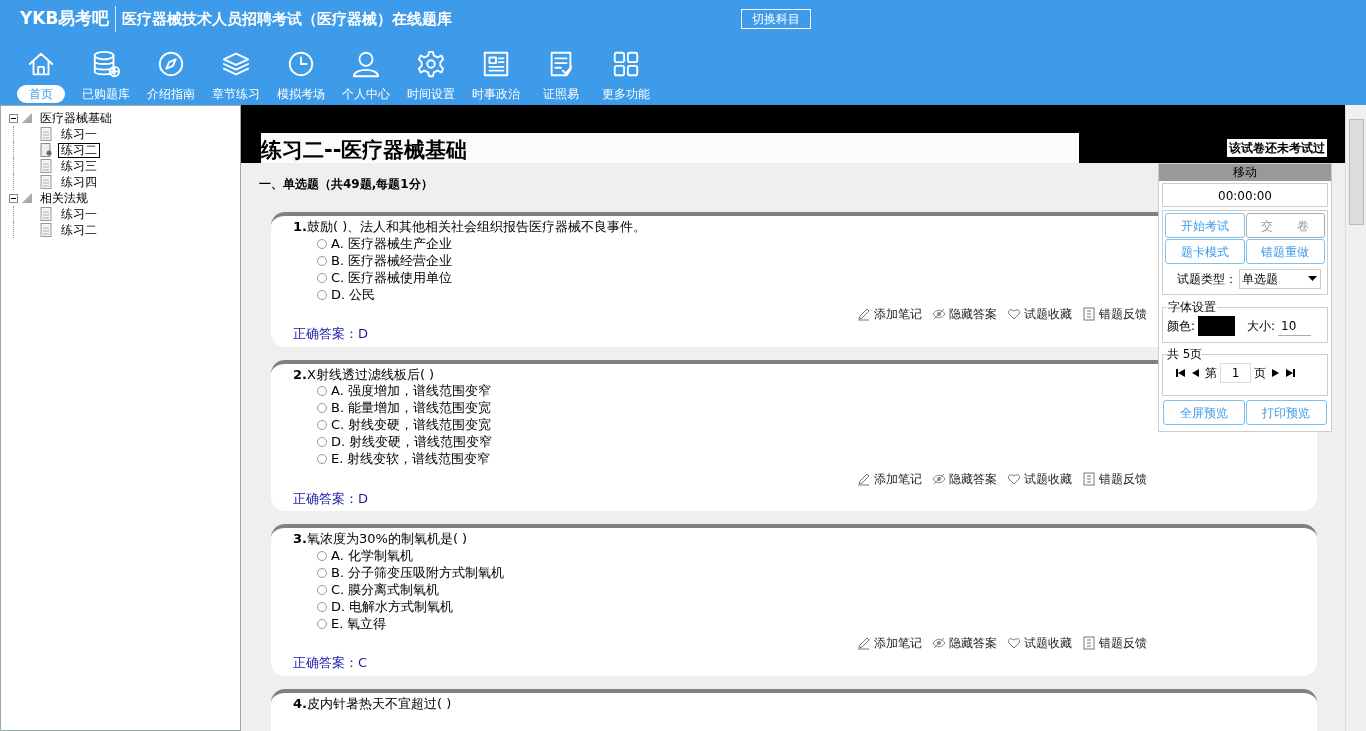 The height and width of the screenshot is (731, 1366). I want to click on scrollbar-thumb, so click(1356, 172).